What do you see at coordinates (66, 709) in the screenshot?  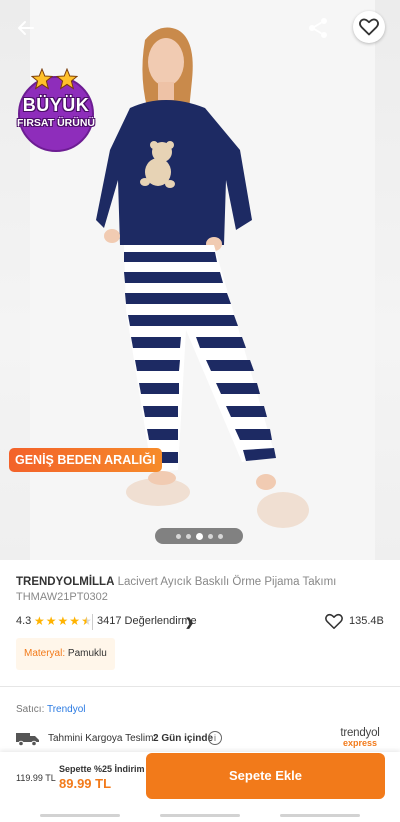 I see `seller-name-link: Trendyol` at bounding box center [66, 709].